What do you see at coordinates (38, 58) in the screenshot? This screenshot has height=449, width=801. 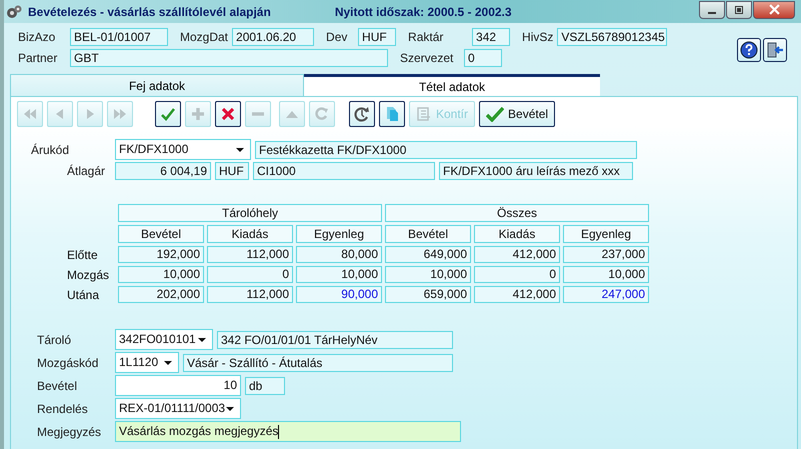 I see `field-label: Partner` at bounding box center [38, 58].